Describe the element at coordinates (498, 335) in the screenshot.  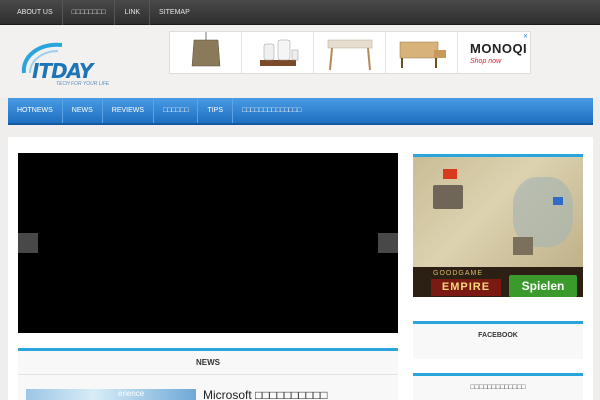
I see `widget-title: FACEBOOK` at that location.